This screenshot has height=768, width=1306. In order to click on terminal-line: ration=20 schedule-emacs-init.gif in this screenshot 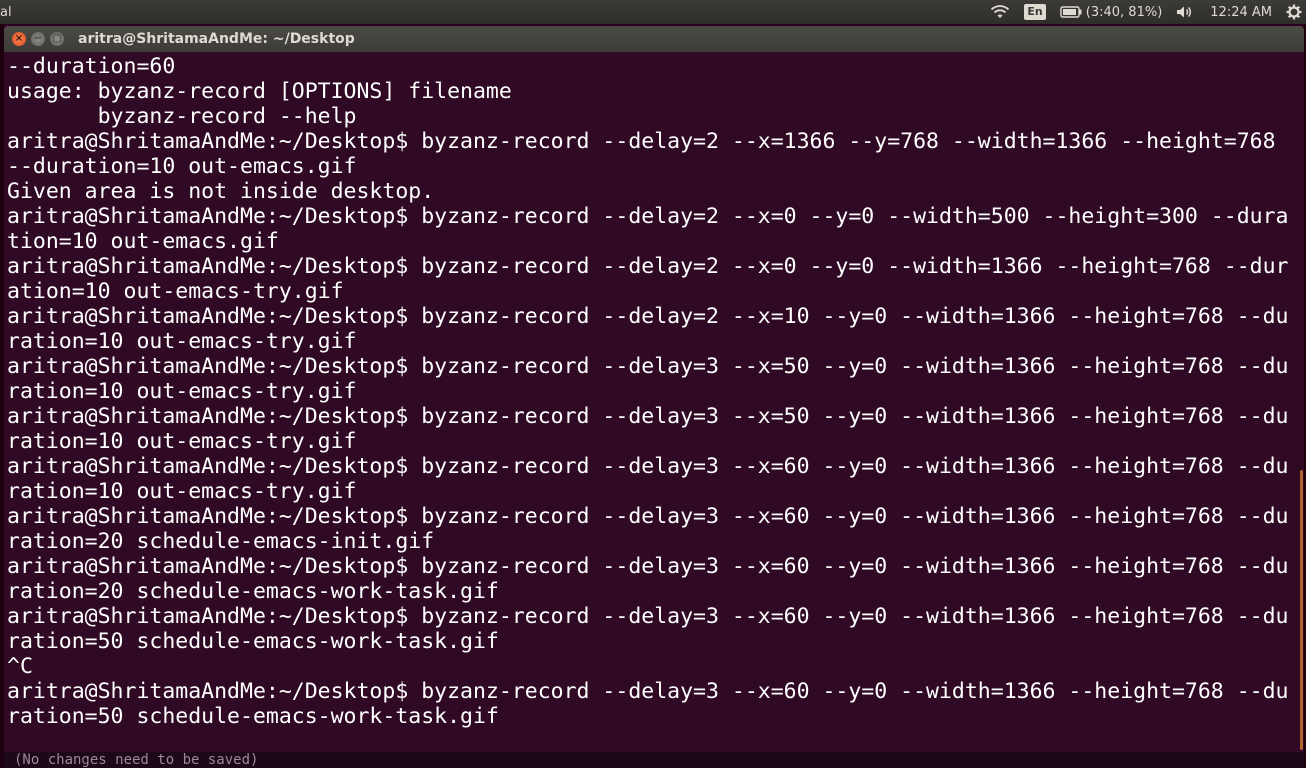, I will do `click(221, 541)`.